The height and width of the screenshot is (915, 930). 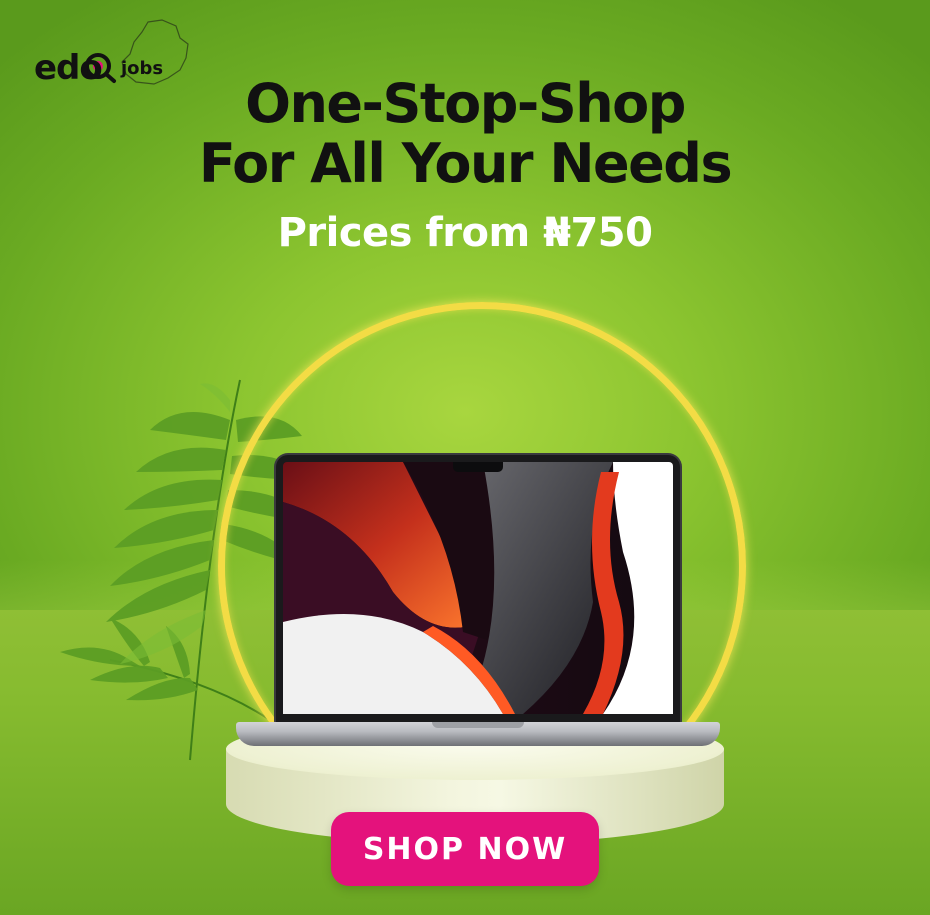 I want to click on shop-now-button: SHOP NOW, so click(x=465, y=849).